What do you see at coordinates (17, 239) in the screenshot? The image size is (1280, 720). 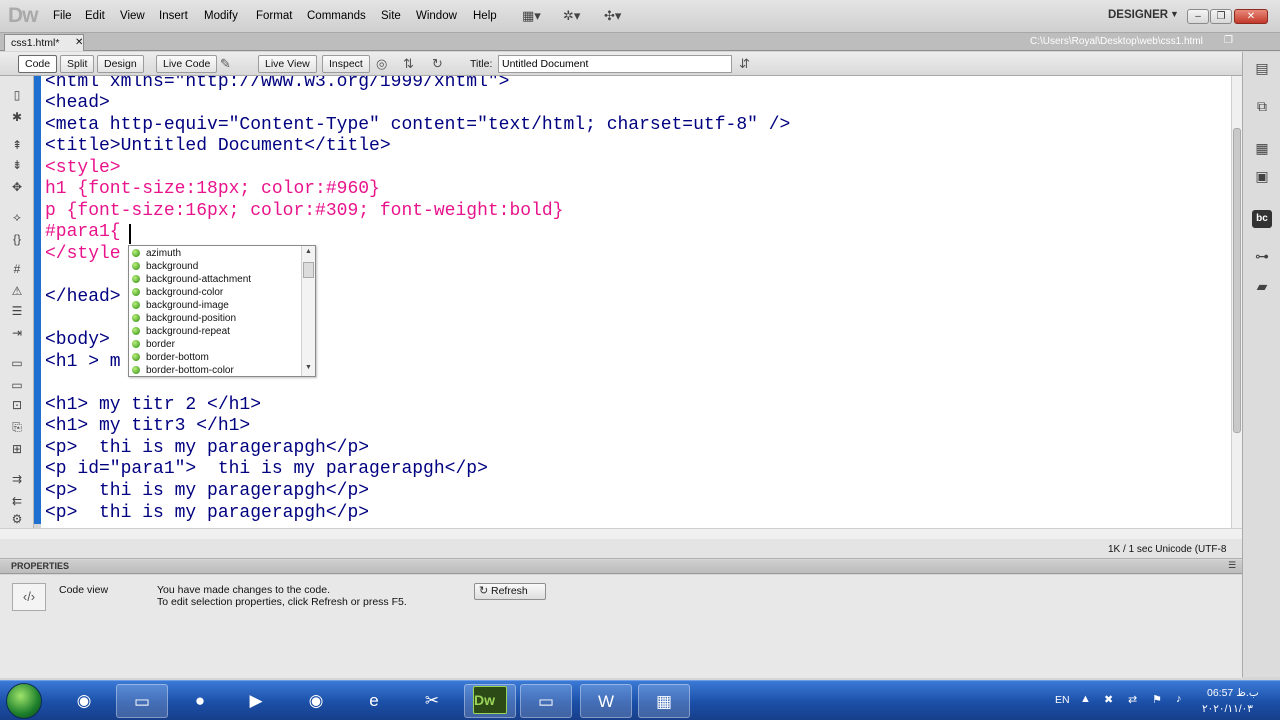 I see `balance-braces-icon: {}` at bounding box center [17, 239].